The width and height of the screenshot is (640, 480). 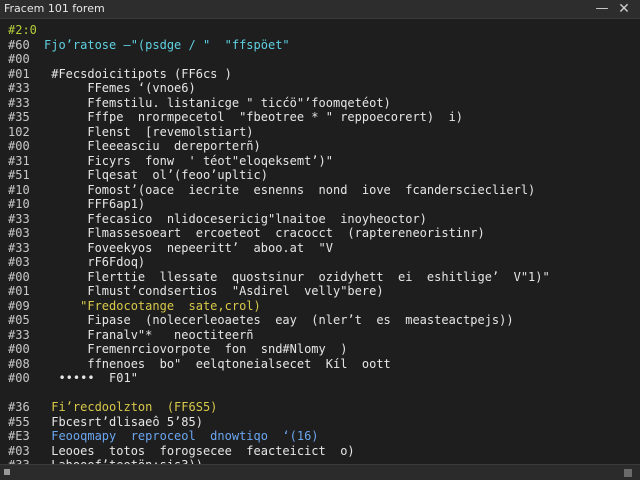 I want to click on line-code: Lahooofʼteotön:sis3)), so click(x=123, y=460).